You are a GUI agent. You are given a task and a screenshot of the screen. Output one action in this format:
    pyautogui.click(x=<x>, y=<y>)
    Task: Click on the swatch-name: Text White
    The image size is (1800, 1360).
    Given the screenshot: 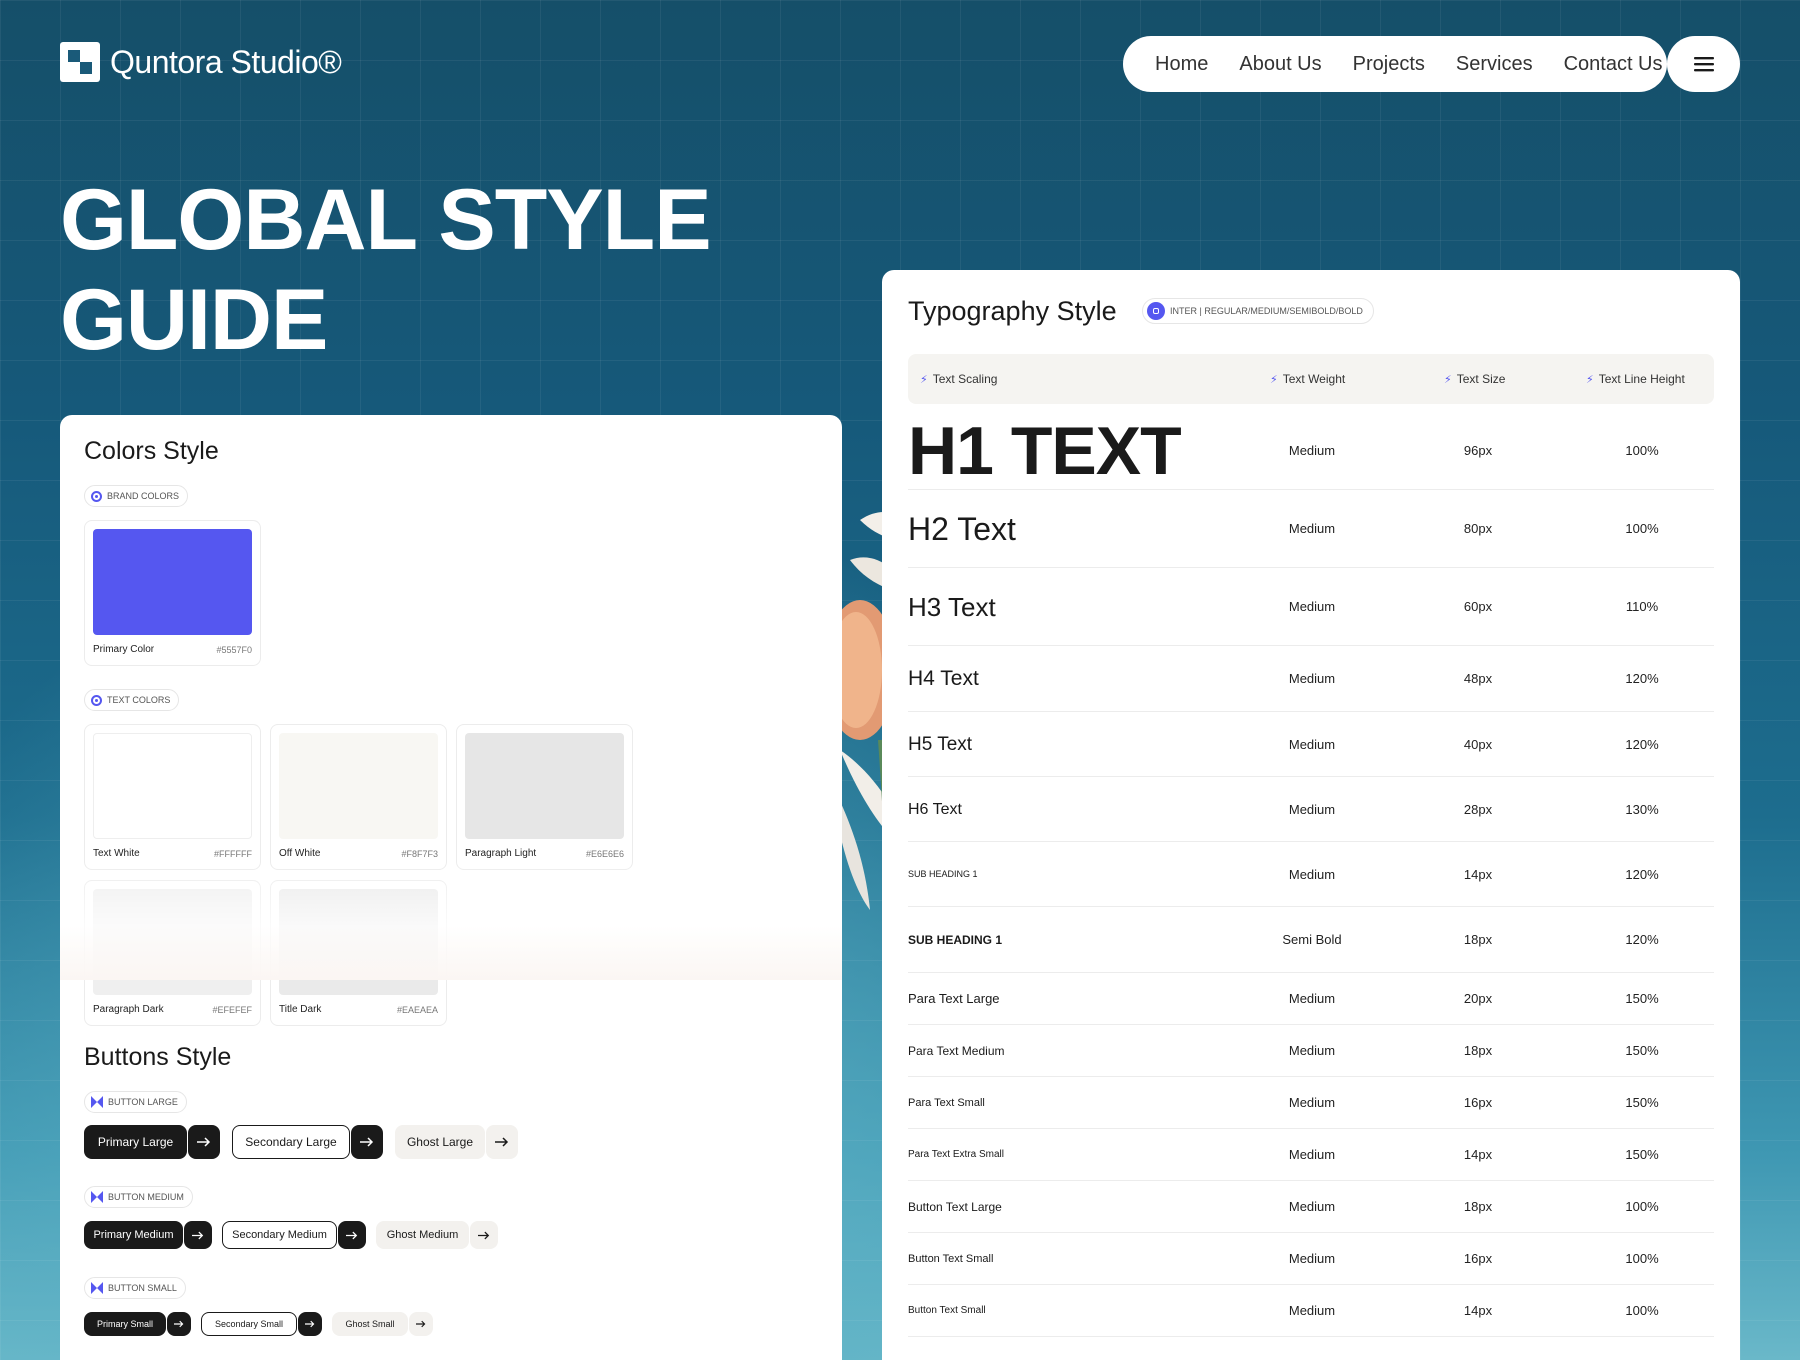 What is the action you would take?
    pyautogui.click(x=116, y=853)
    